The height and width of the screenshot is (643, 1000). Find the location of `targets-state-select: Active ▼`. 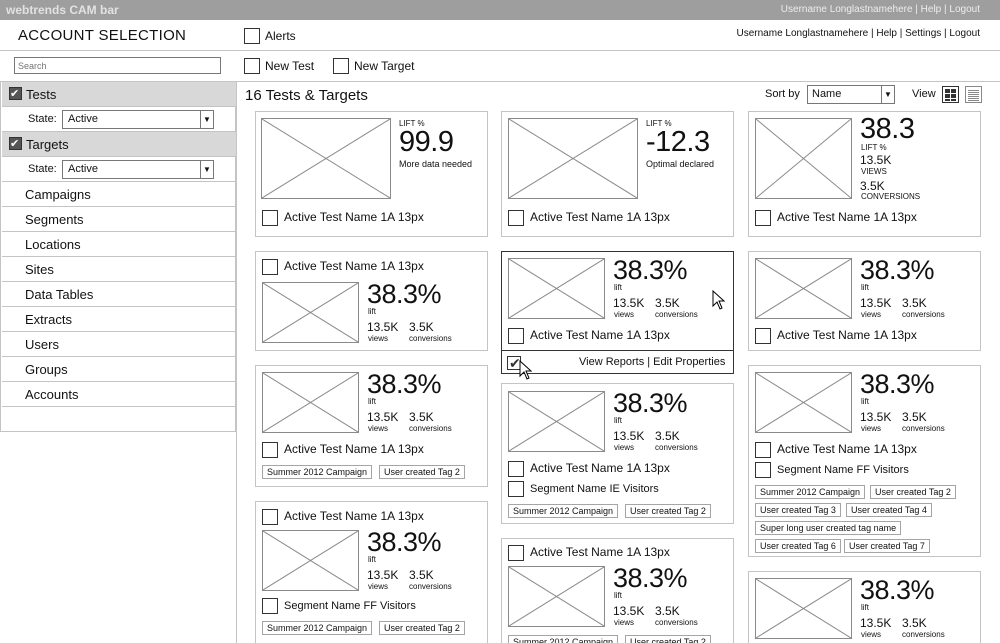

targets-state-select: Active ▼ is located at coordinates (138, 169).